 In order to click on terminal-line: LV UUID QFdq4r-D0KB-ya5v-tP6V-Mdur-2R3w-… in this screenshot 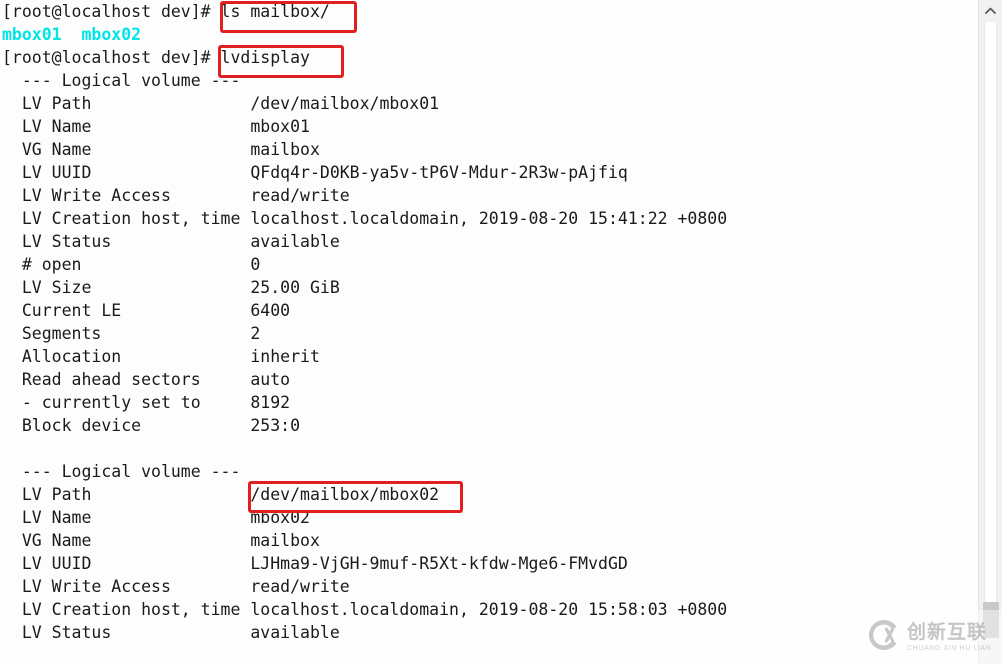, I will do `click(315, 172)`.